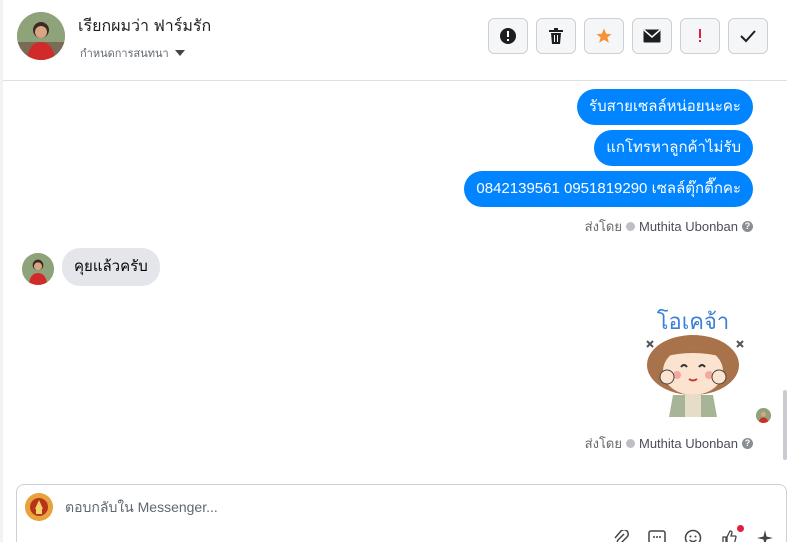 The width and height of the screenshot is (787, 542). Describe the element at coordinates (785, 425) in the screenshot. I see `scrollbar` at that location.